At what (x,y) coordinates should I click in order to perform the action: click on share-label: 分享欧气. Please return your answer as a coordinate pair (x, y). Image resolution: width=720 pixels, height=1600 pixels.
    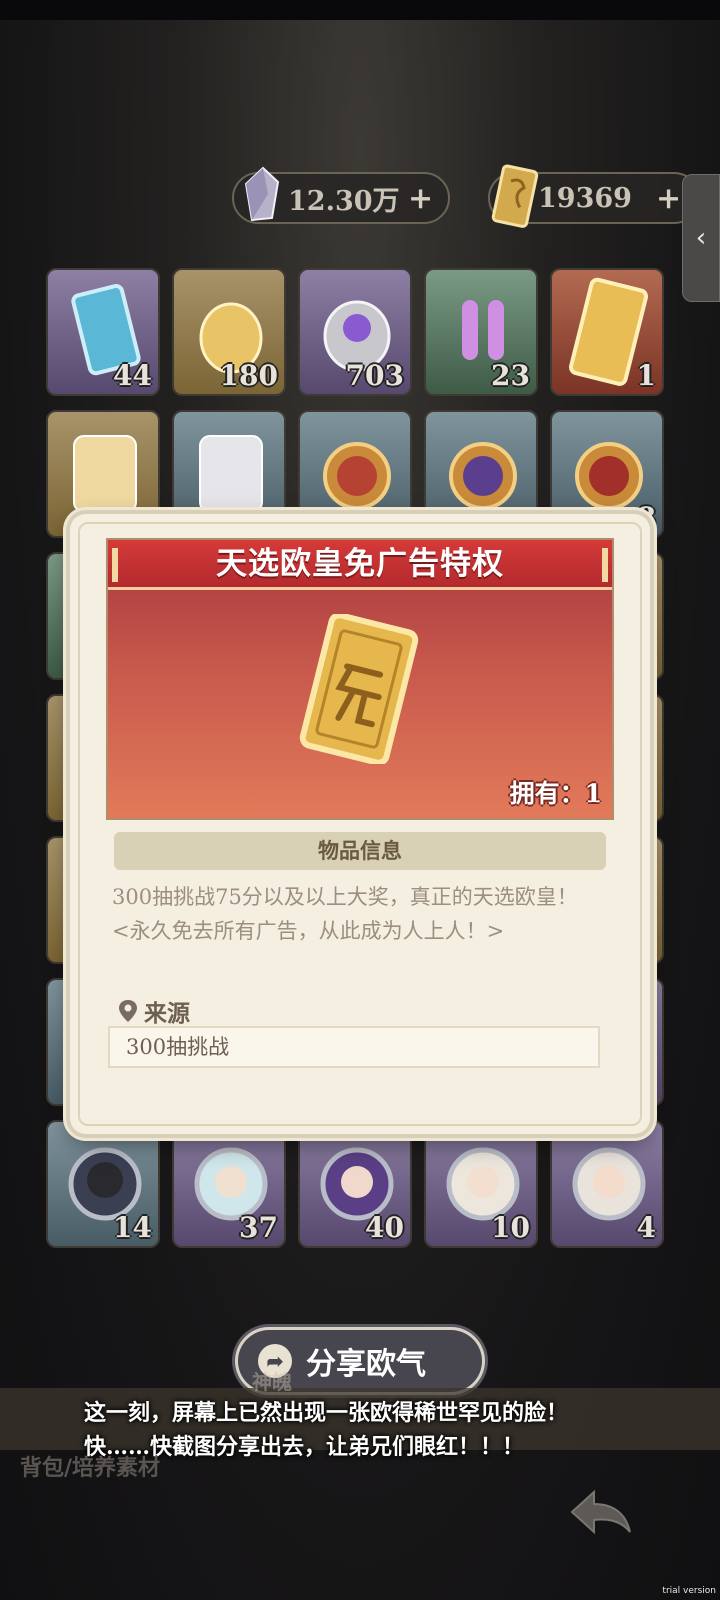
    Looking at the image, I should click on (366, 1364).